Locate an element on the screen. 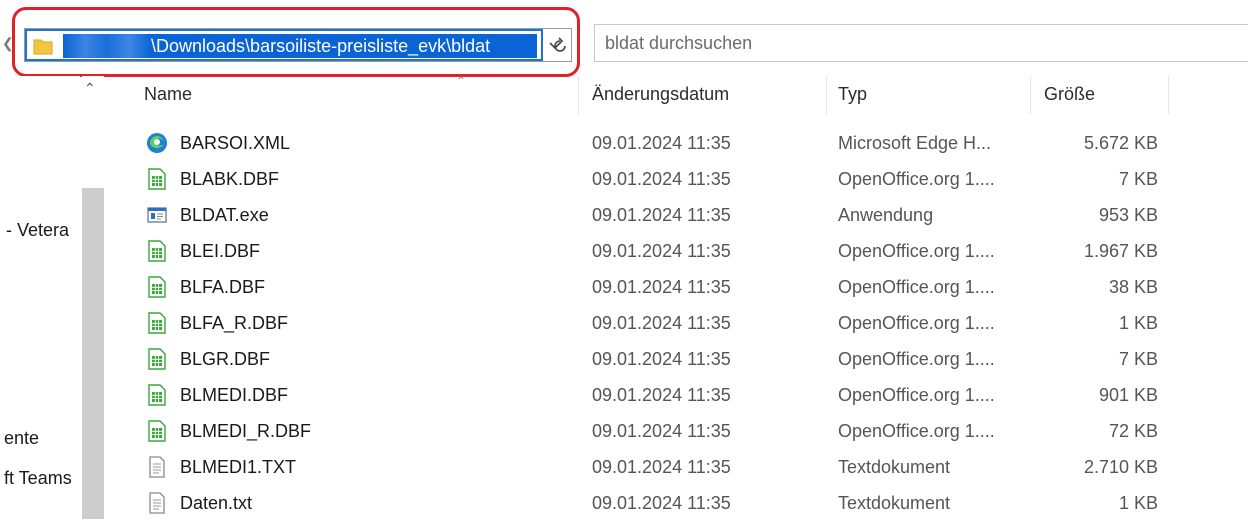 The image size is (1248, 522). file-size: 72 KB is located at coordinates (1133, 431).